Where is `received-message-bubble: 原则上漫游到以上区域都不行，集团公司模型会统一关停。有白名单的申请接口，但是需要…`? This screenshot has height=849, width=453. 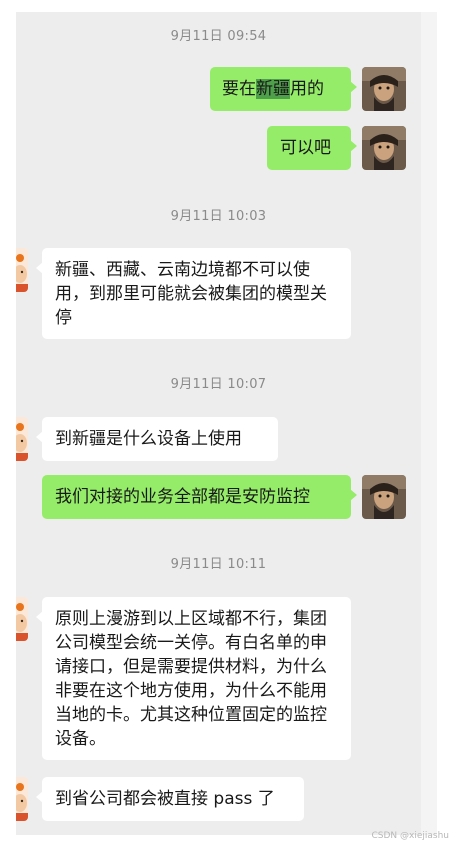 received-message-bubble: 原则上漫游到以上区域都不行，集团公司模型会统一关停。有白名单的申请接口，但是需要… is located at coordinates (193, 678).